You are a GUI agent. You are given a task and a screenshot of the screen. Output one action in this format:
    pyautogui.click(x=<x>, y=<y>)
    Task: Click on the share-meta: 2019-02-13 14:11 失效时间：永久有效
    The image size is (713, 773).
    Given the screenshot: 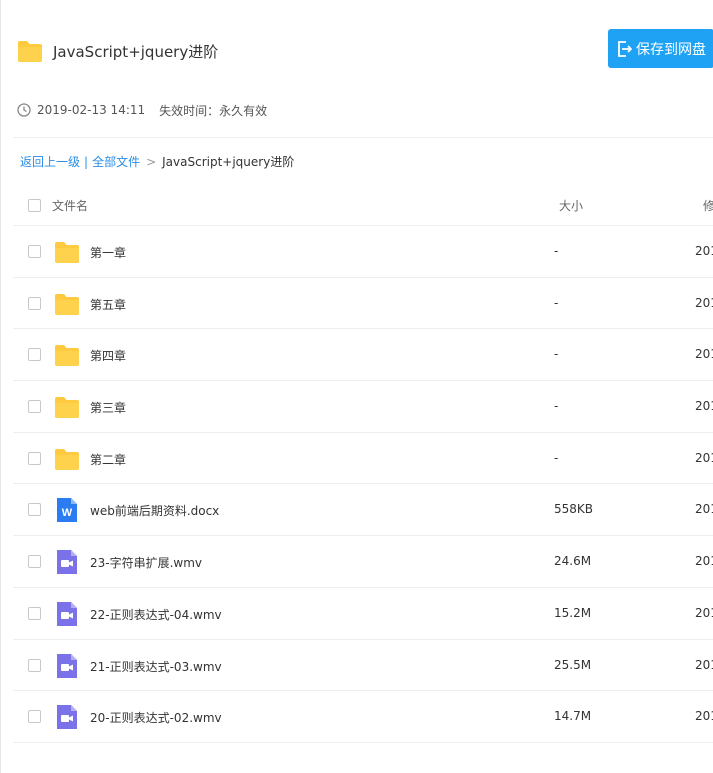 What is the action you would take?
    pyautogui.click(x=142, y=110)
    